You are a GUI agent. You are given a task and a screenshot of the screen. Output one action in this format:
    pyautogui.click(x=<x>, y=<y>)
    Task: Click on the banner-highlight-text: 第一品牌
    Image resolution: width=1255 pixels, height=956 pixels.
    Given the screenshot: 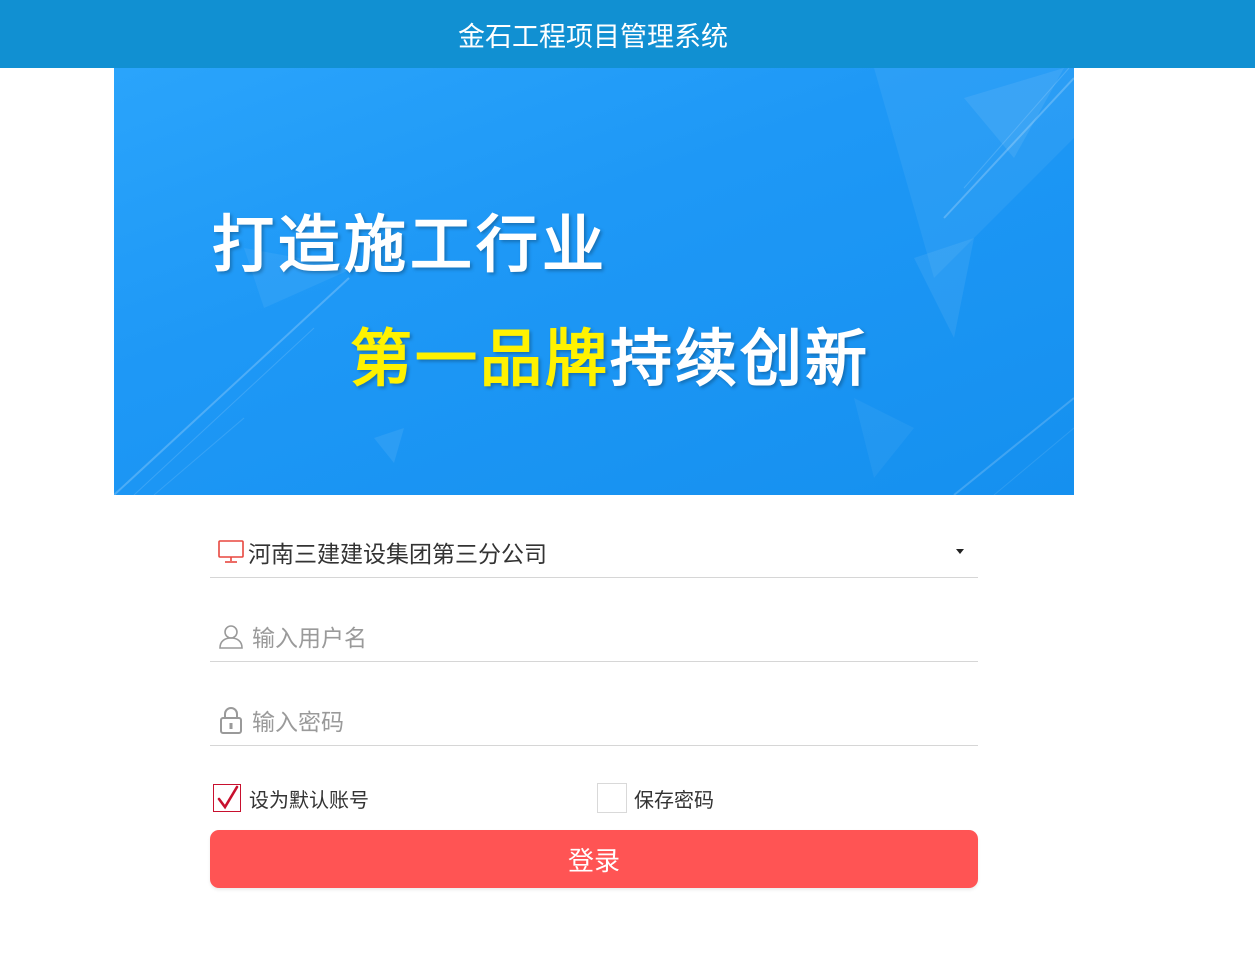 What is the action you would take?
    pyautogui.click(x=480, y=358)
    